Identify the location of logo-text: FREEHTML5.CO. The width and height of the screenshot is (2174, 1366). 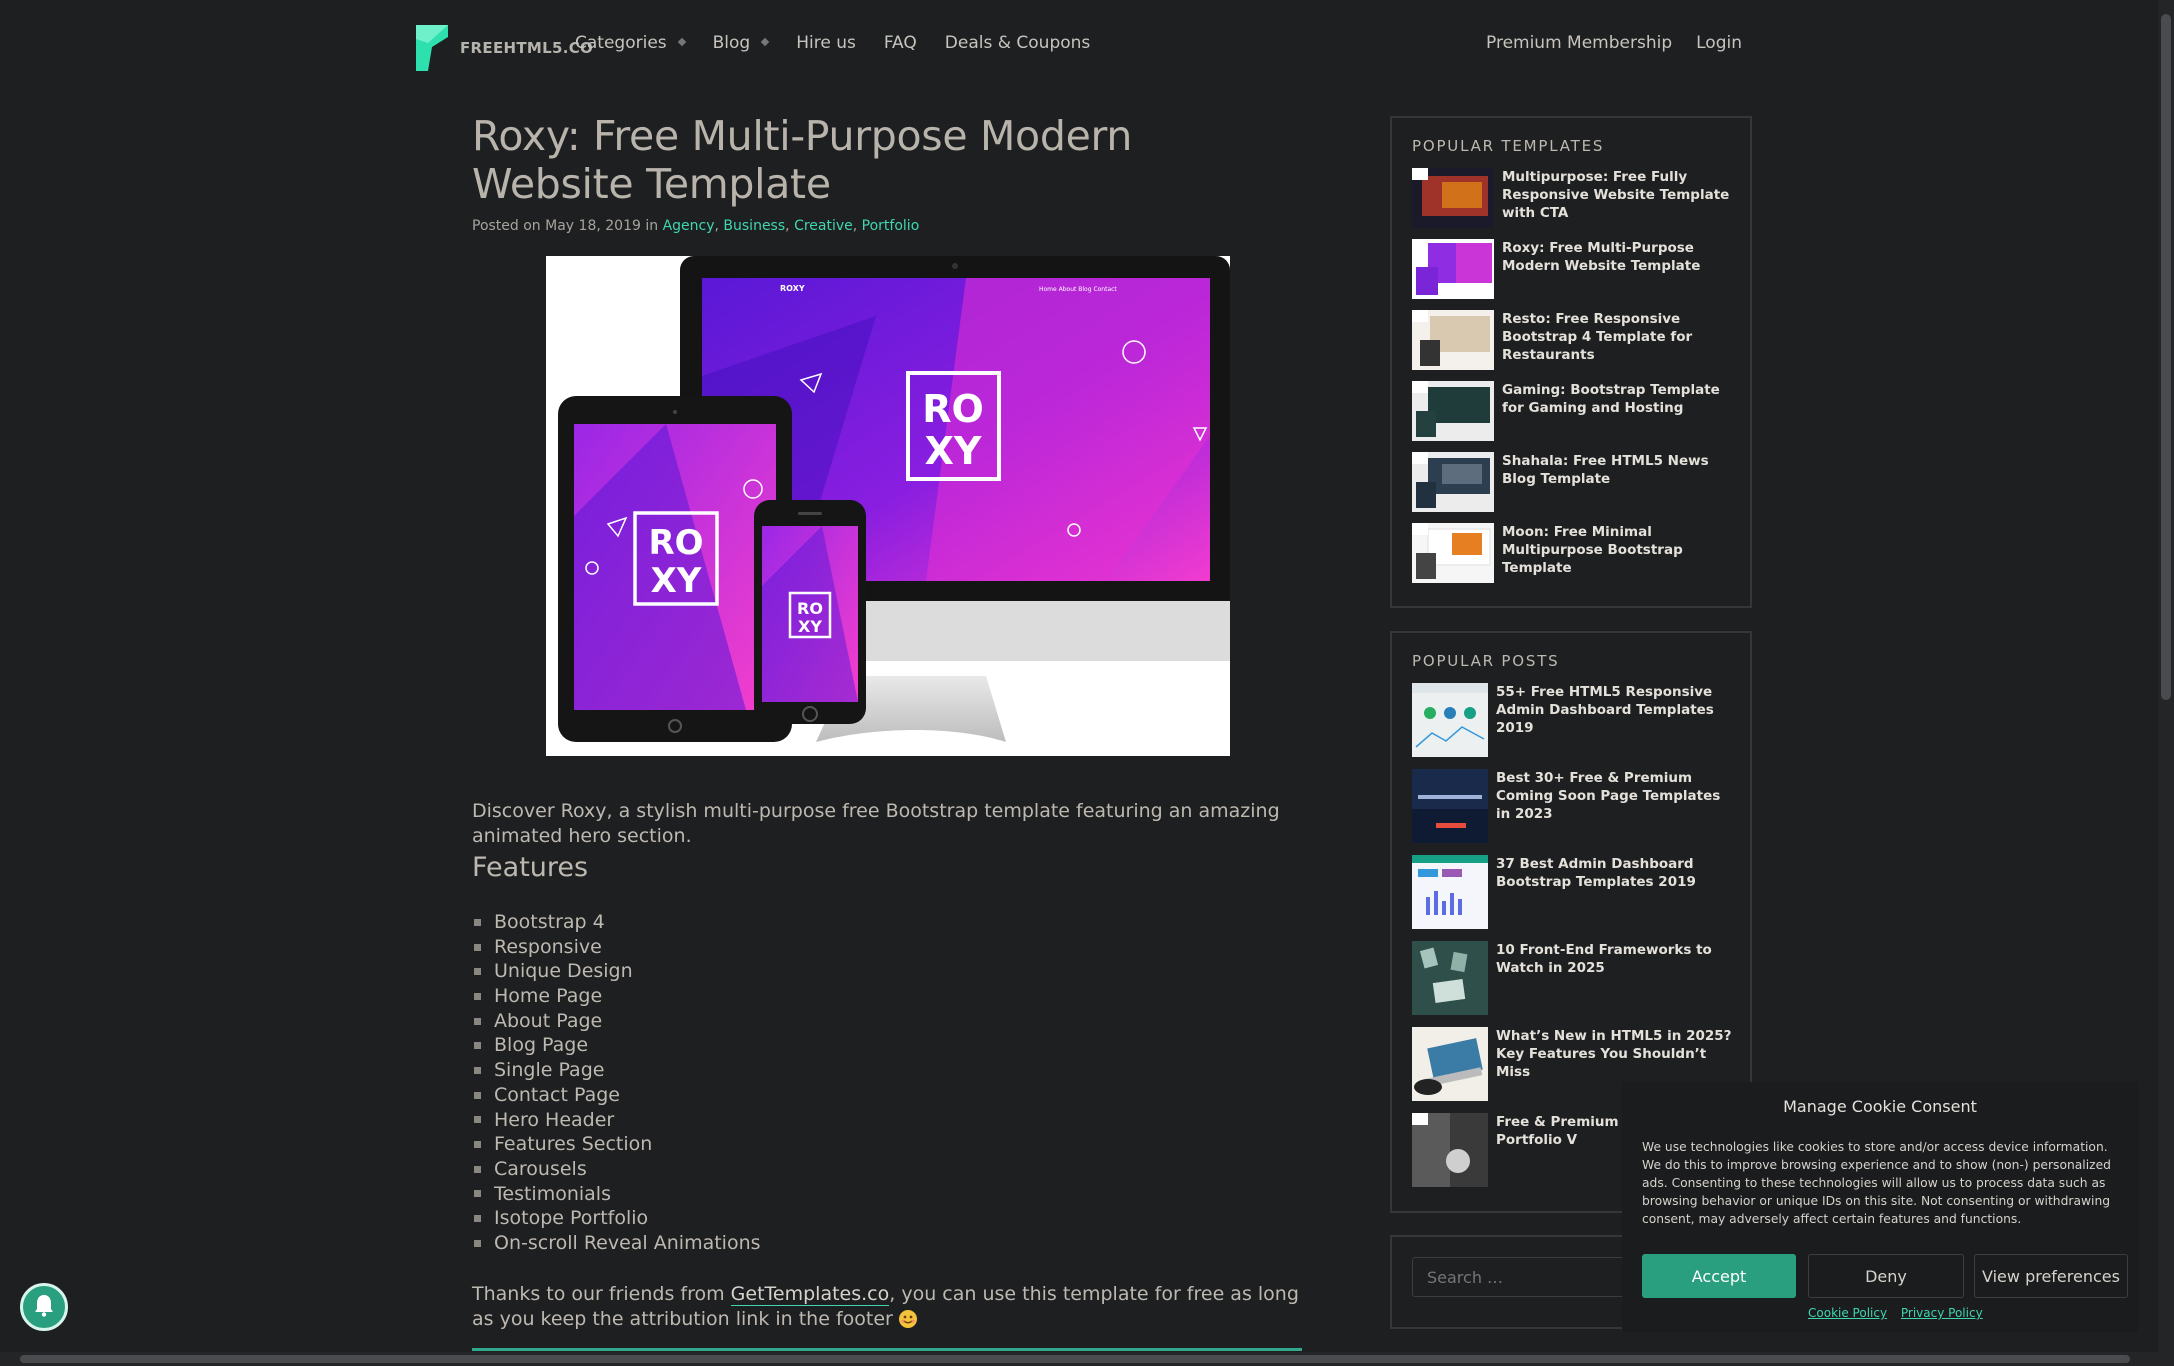
(527, 48).